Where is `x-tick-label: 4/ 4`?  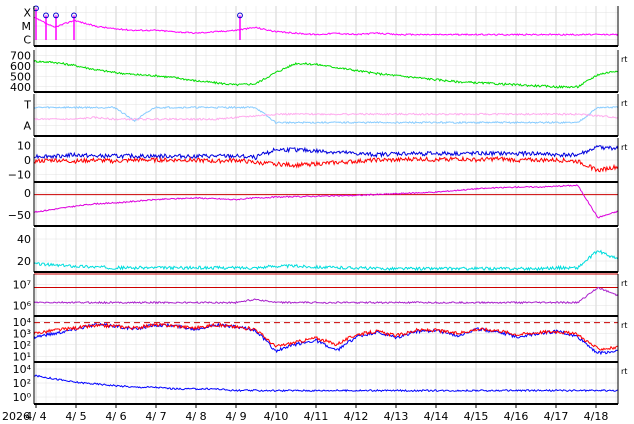 x-tick-label: 4/ 4 is located at coordinates (35, 416).